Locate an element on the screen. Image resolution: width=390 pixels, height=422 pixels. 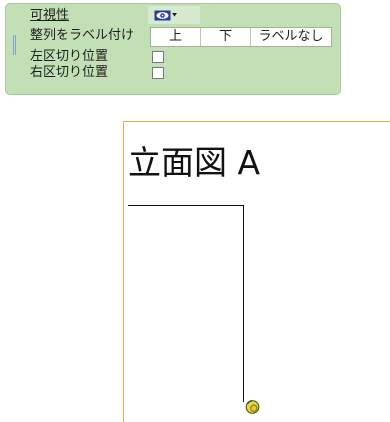
alignment-segmented-control: 上 下 ラベルなし is located at coordinates (241, 37).